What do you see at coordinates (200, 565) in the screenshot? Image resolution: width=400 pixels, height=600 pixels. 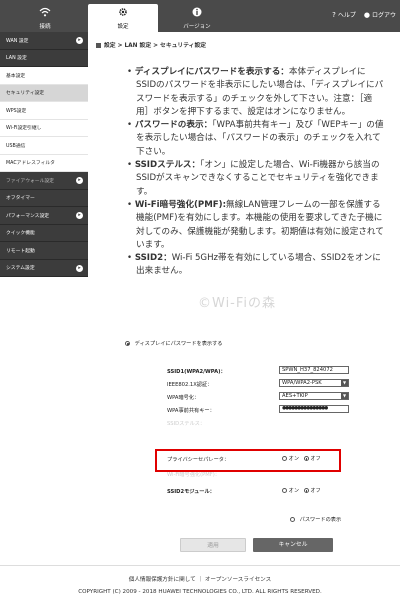 I see `footer-divider` at bounding box center [200, 565].